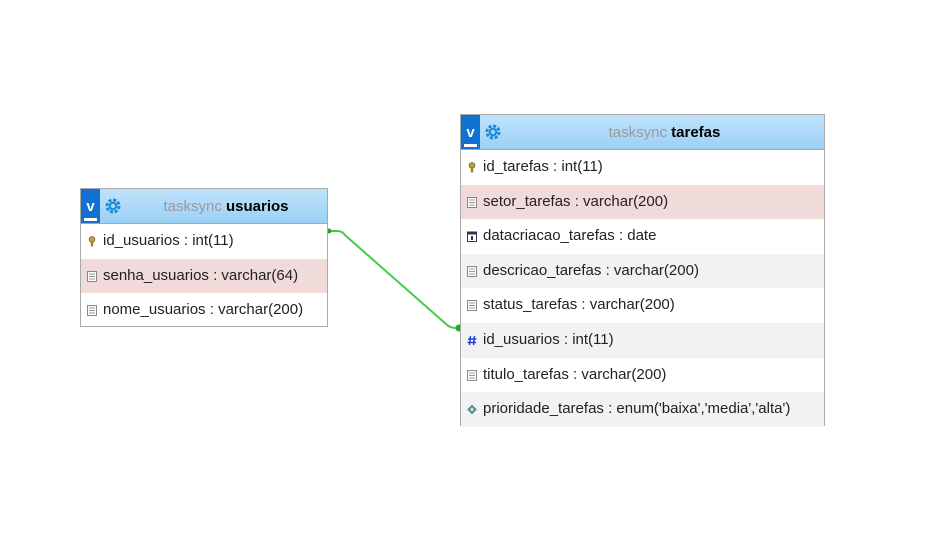  I want to click on column-row: id_tarefas : int(11), so click(642, 167).